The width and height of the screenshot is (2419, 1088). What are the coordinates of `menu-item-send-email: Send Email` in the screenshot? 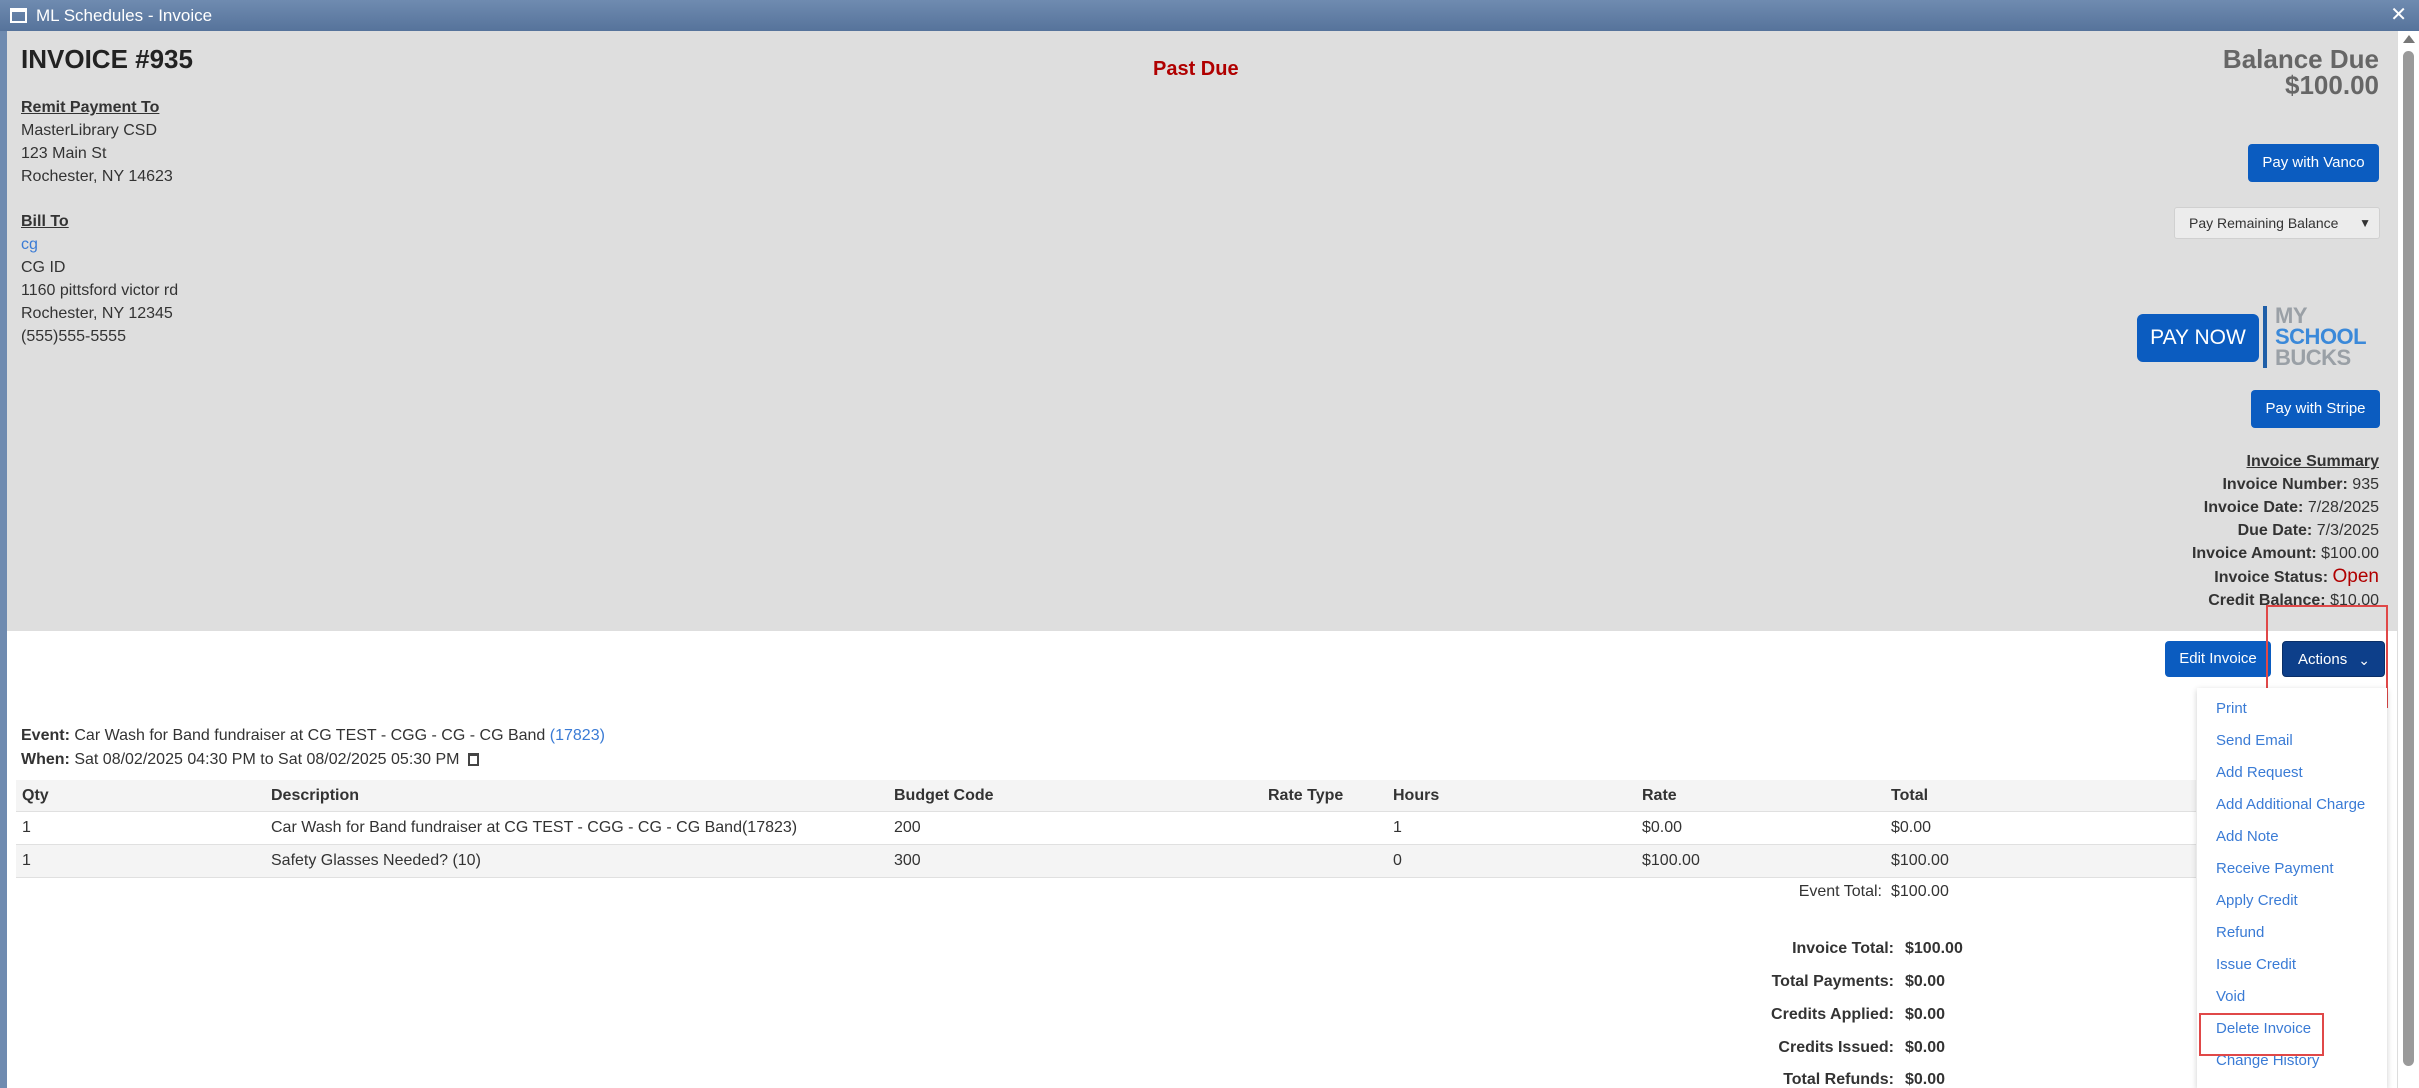 It's located at (2254, 740).